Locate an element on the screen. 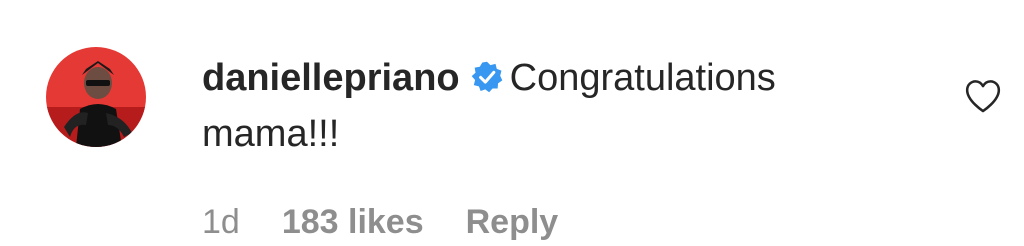  verified-badge-icon is located at coordinates (486, 77).